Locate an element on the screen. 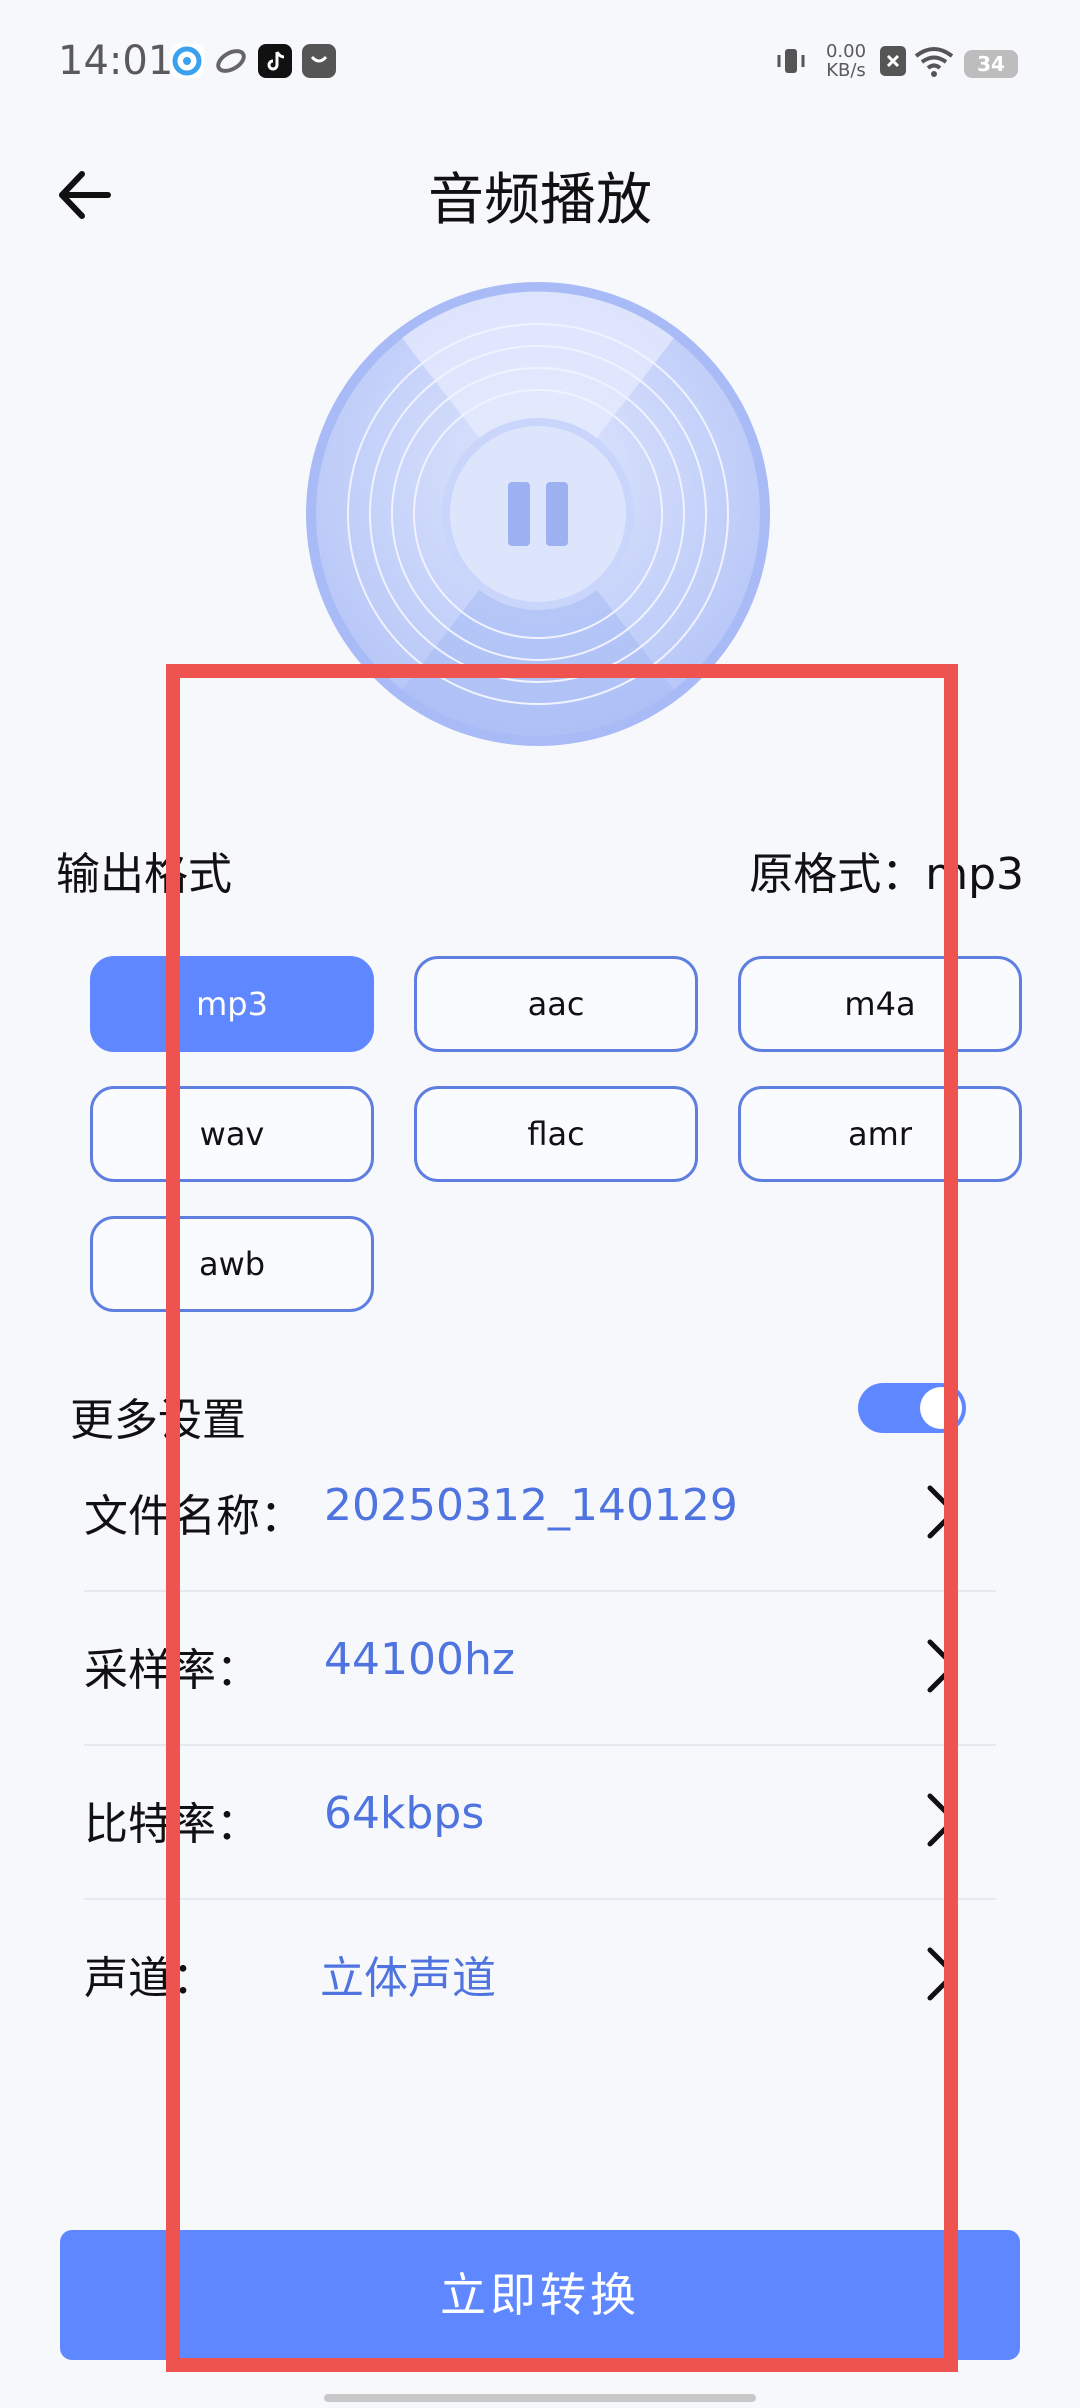  net-speed: 0.00 KB/s is located at coordinates (846, 61).